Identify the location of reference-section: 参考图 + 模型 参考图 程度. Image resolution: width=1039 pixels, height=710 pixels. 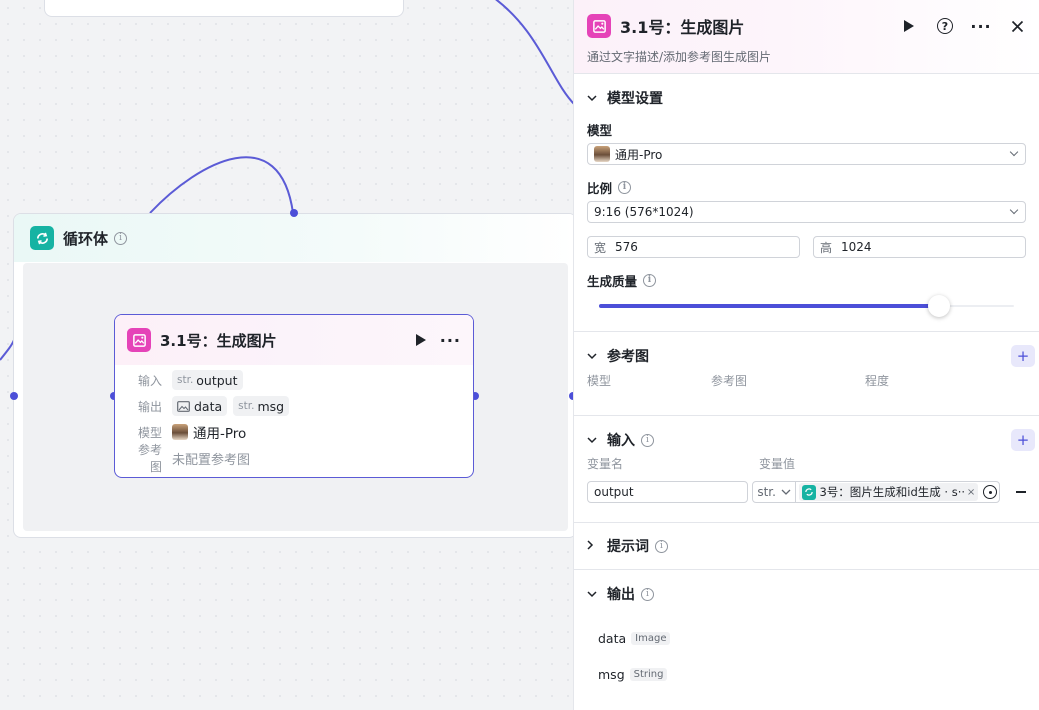
(806, 374).